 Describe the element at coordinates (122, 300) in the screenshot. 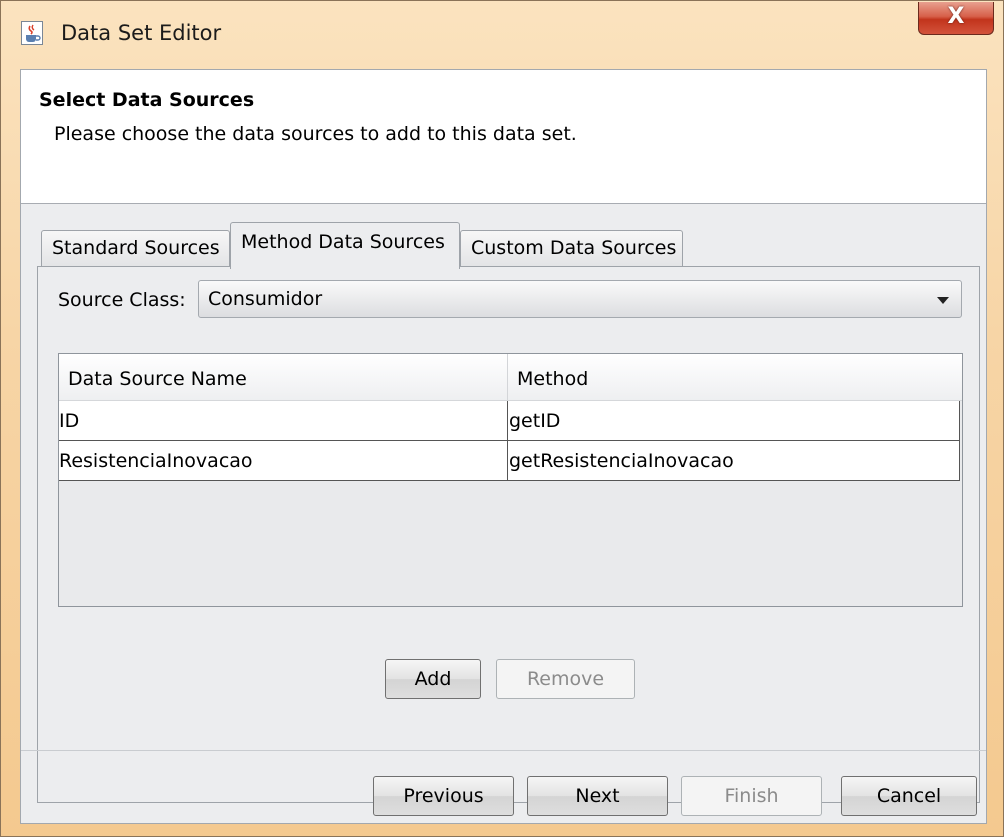

I see `source-class-label: Source Class:` at that location.